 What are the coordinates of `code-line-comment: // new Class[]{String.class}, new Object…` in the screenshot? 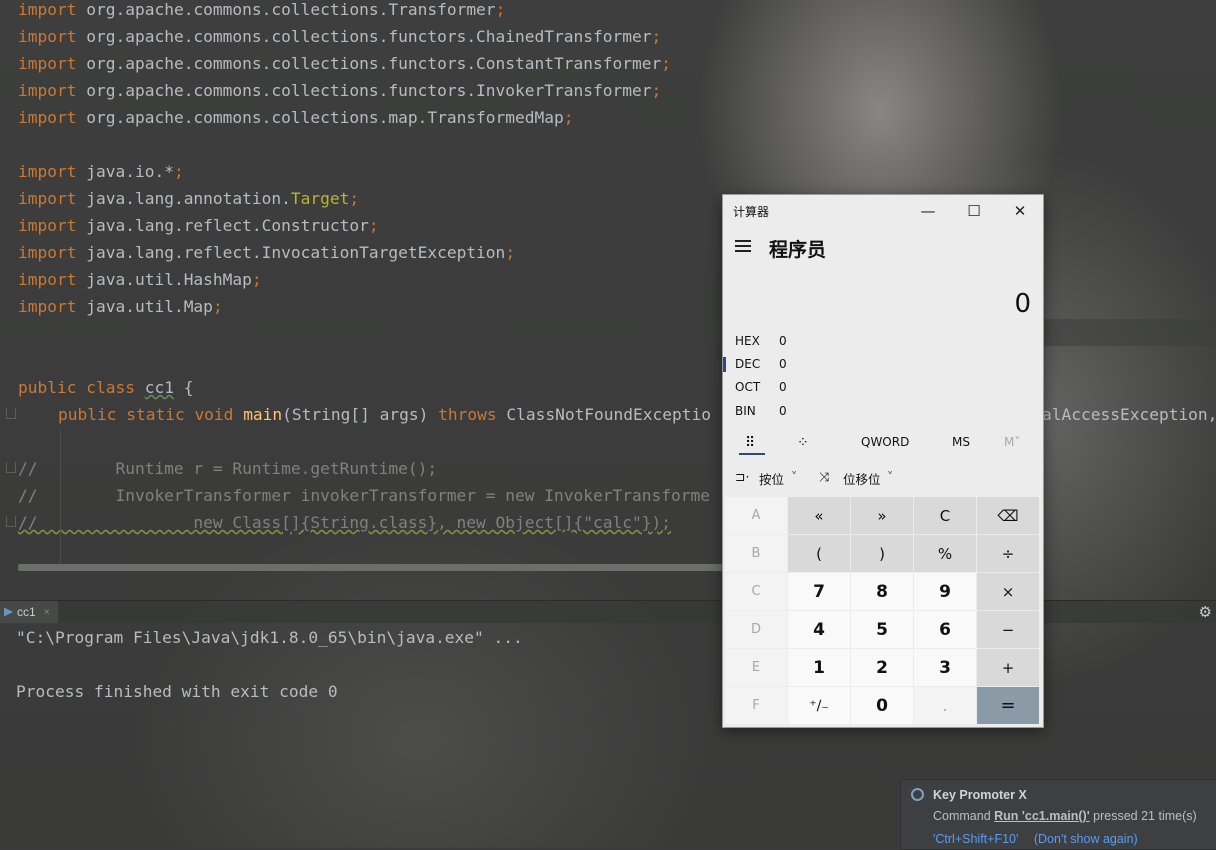 It's located at (344, 522).